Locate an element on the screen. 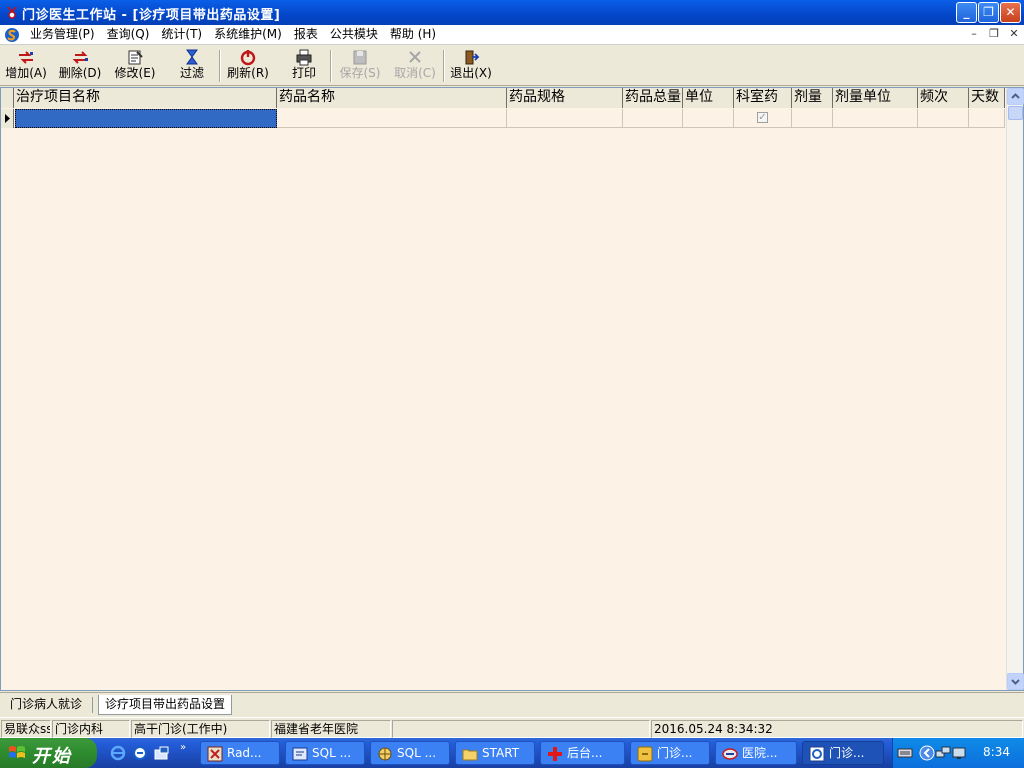  cell-days is located at coordinates (987, 118).